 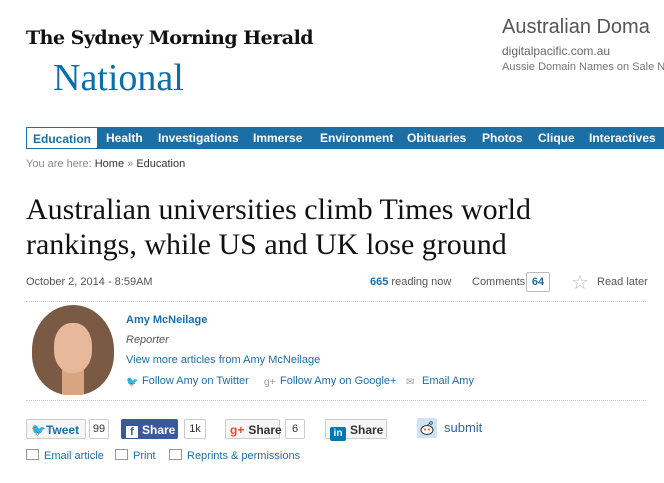 I want to click on author-name: Amy McNeilage, so click(x=166, y=320).